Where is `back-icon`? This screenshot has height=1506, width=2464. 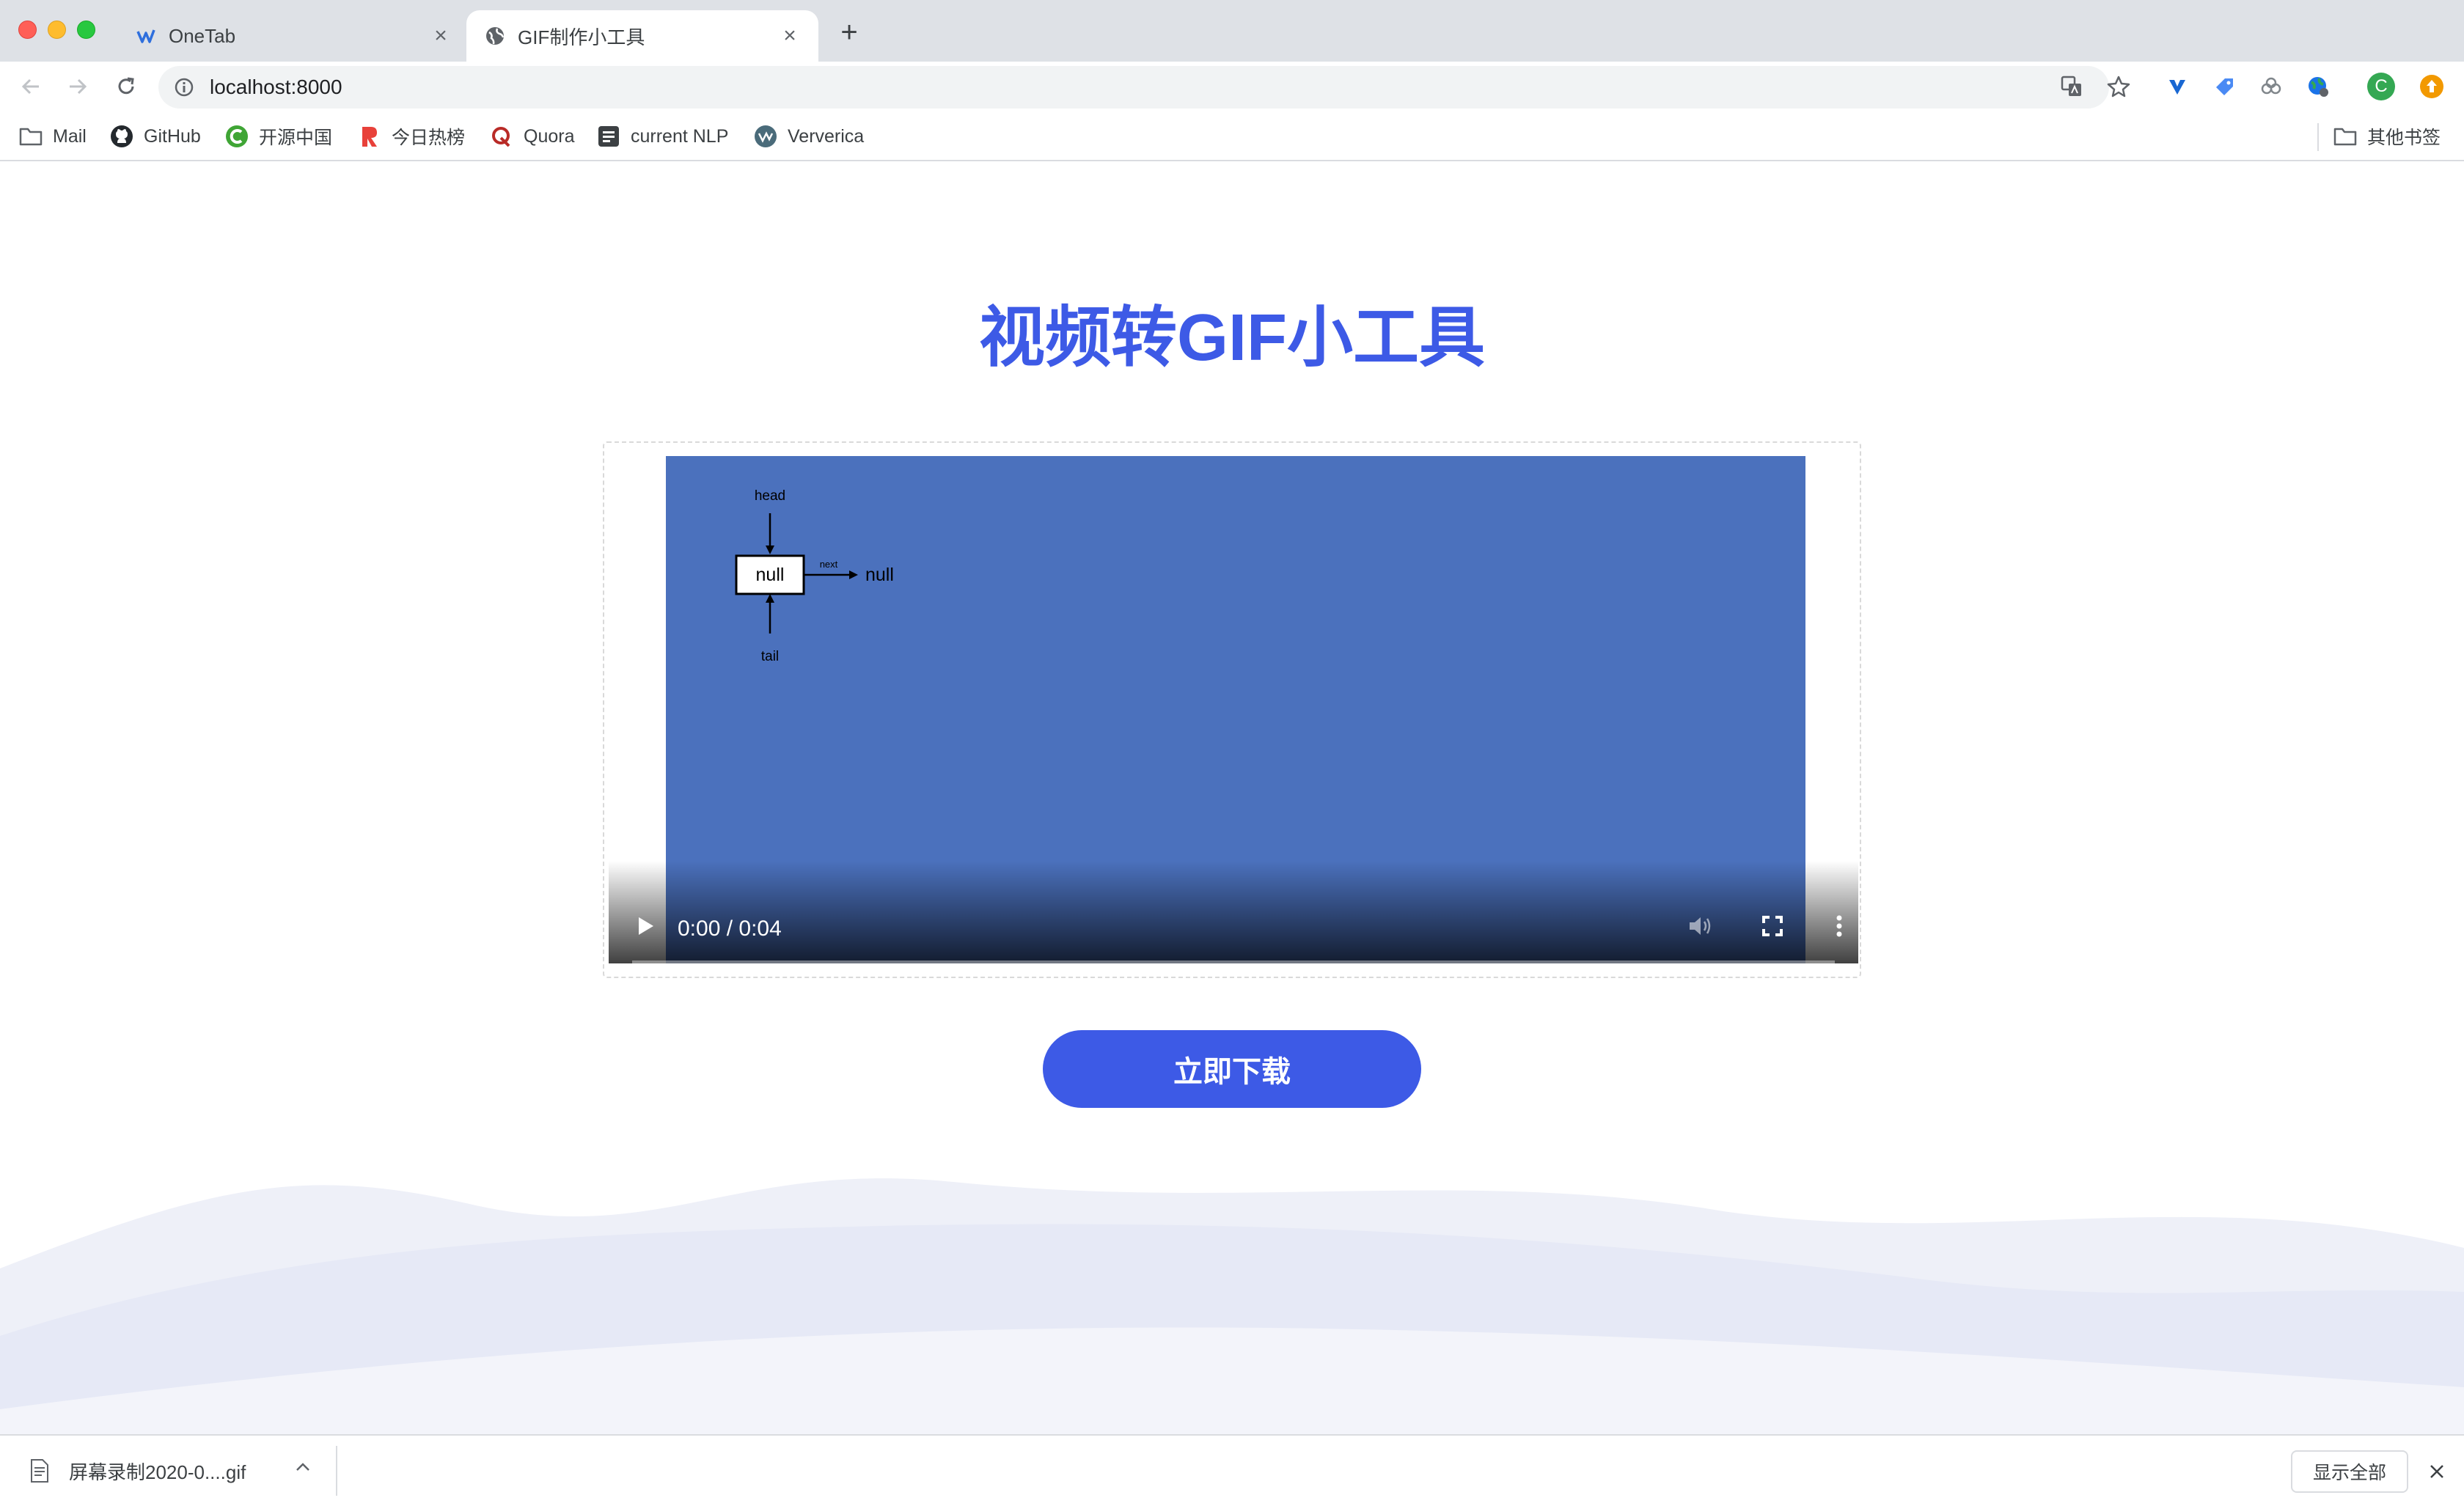
back-icon is located at coordinates (30, 86).